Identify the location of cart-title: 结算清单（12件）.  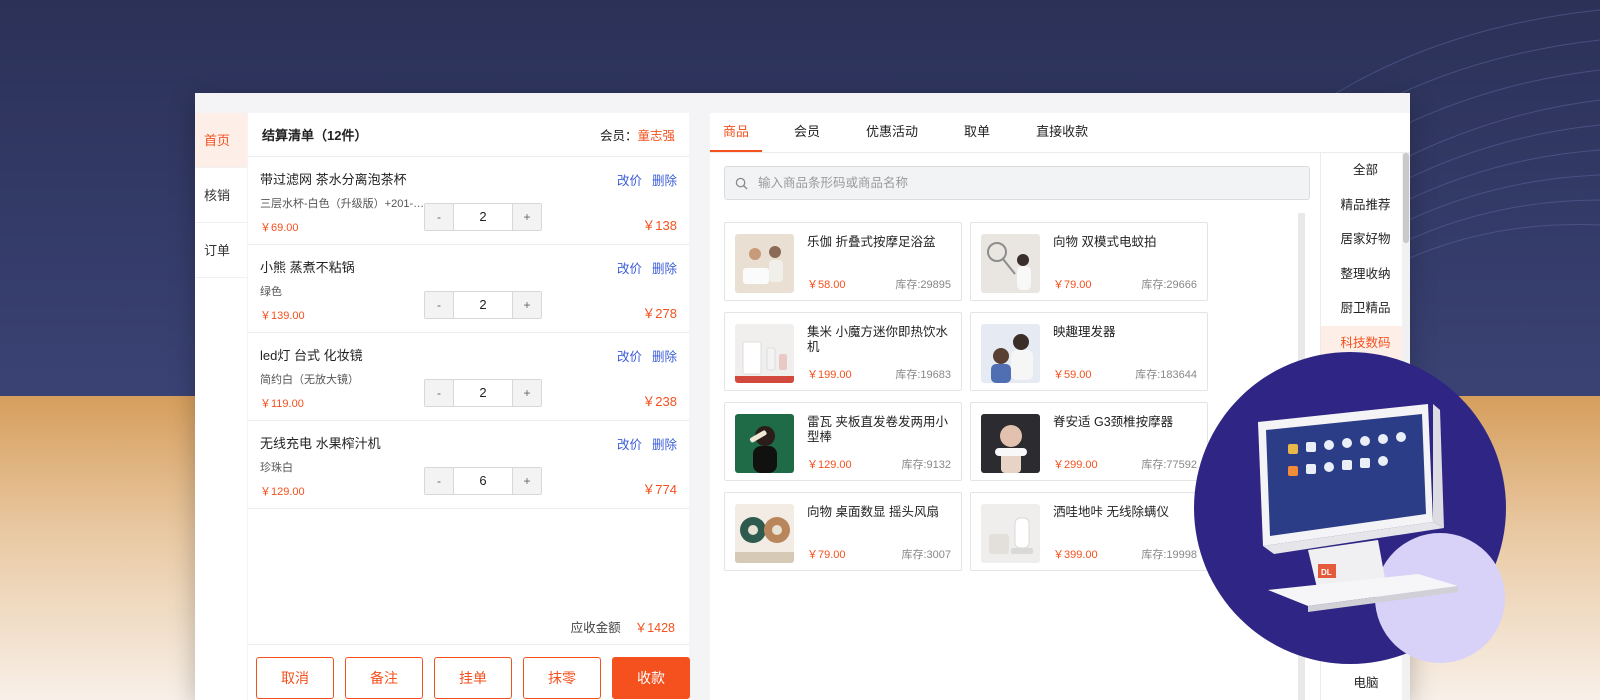
(315, 135).